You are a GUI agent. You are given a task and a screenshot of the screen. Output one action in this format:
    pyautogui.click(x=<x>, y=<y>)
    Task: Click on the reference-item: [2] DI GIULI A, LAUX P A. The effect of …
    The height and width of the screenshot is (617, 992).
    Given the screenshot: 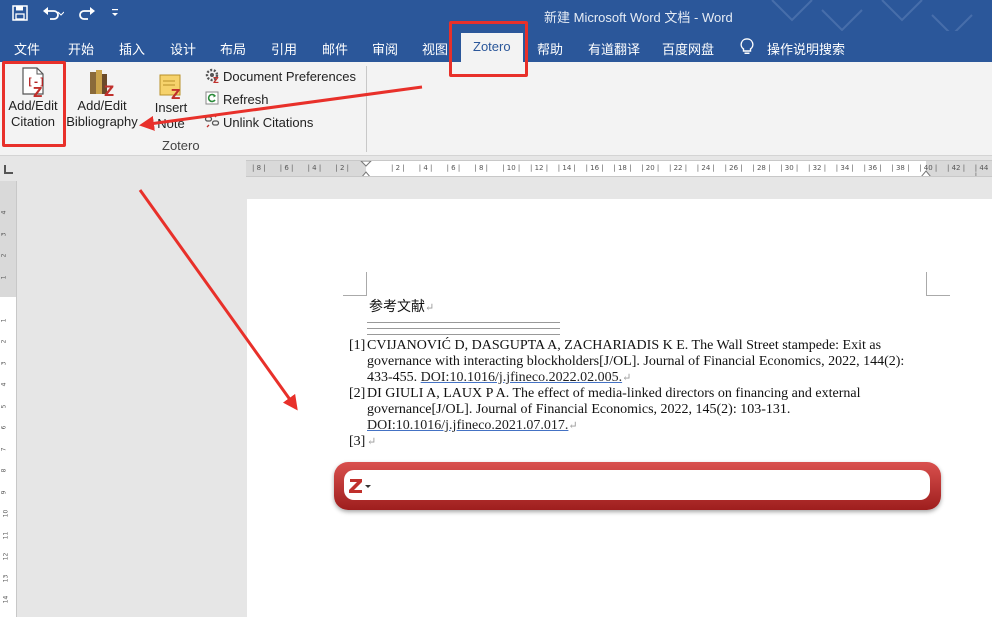 What is the action you would take?
    pyautogui.click(x=634, y=410)
    